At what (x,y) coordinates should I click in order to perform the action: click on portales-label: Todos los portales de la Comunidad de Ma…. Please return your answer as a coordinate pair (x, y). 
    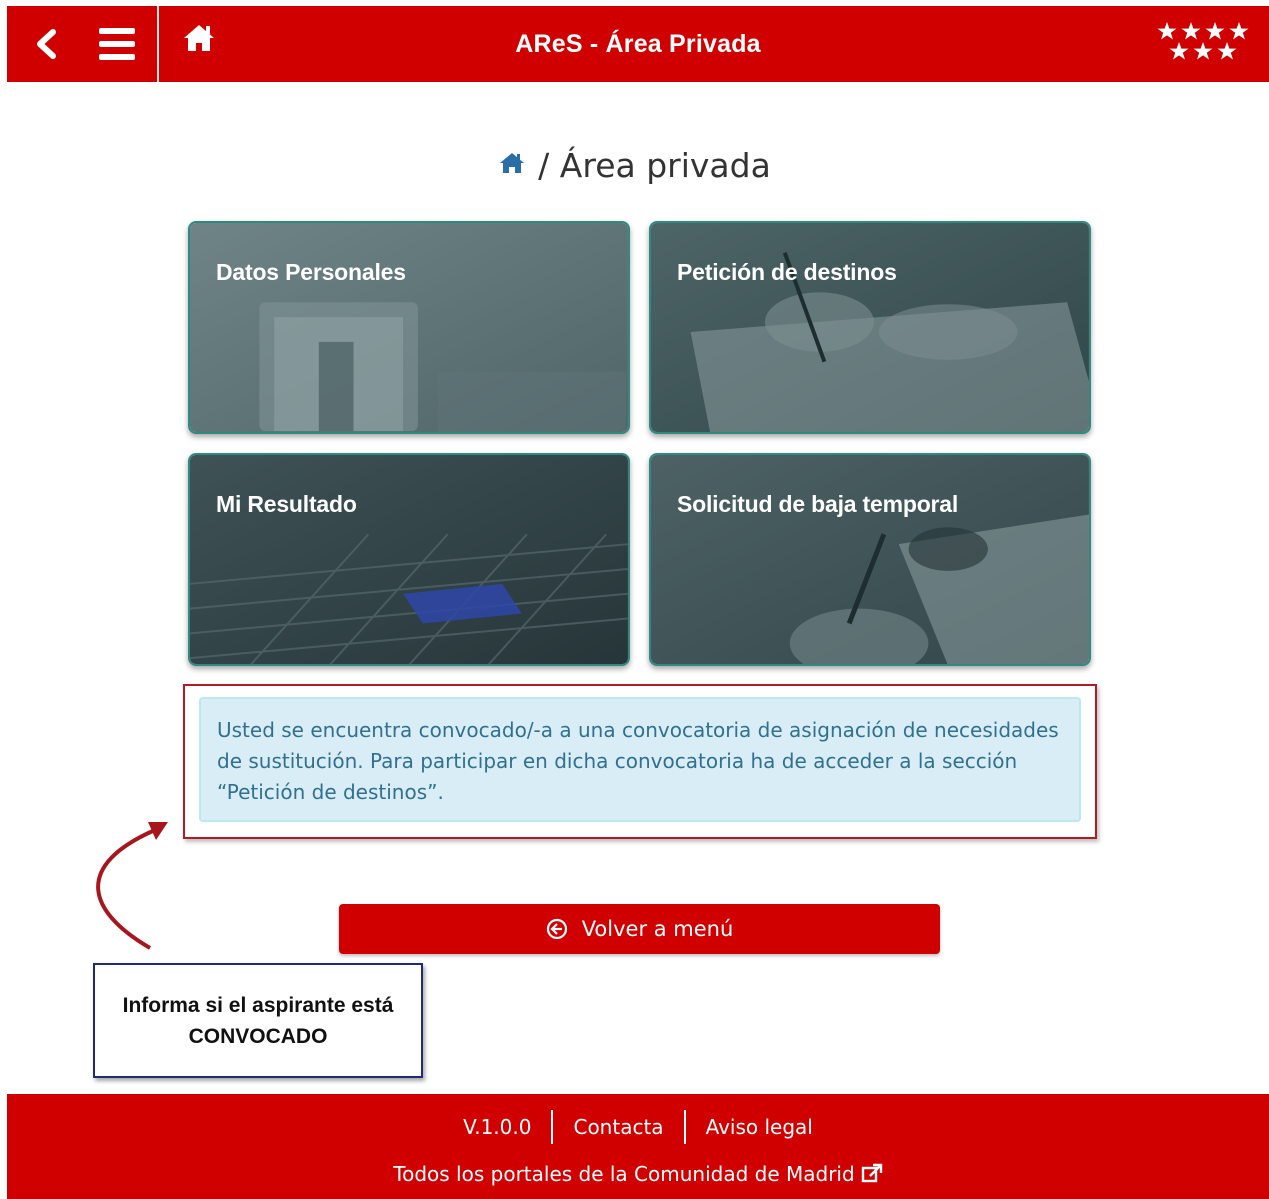
    Looking at the image, I should click on (624, 1174).